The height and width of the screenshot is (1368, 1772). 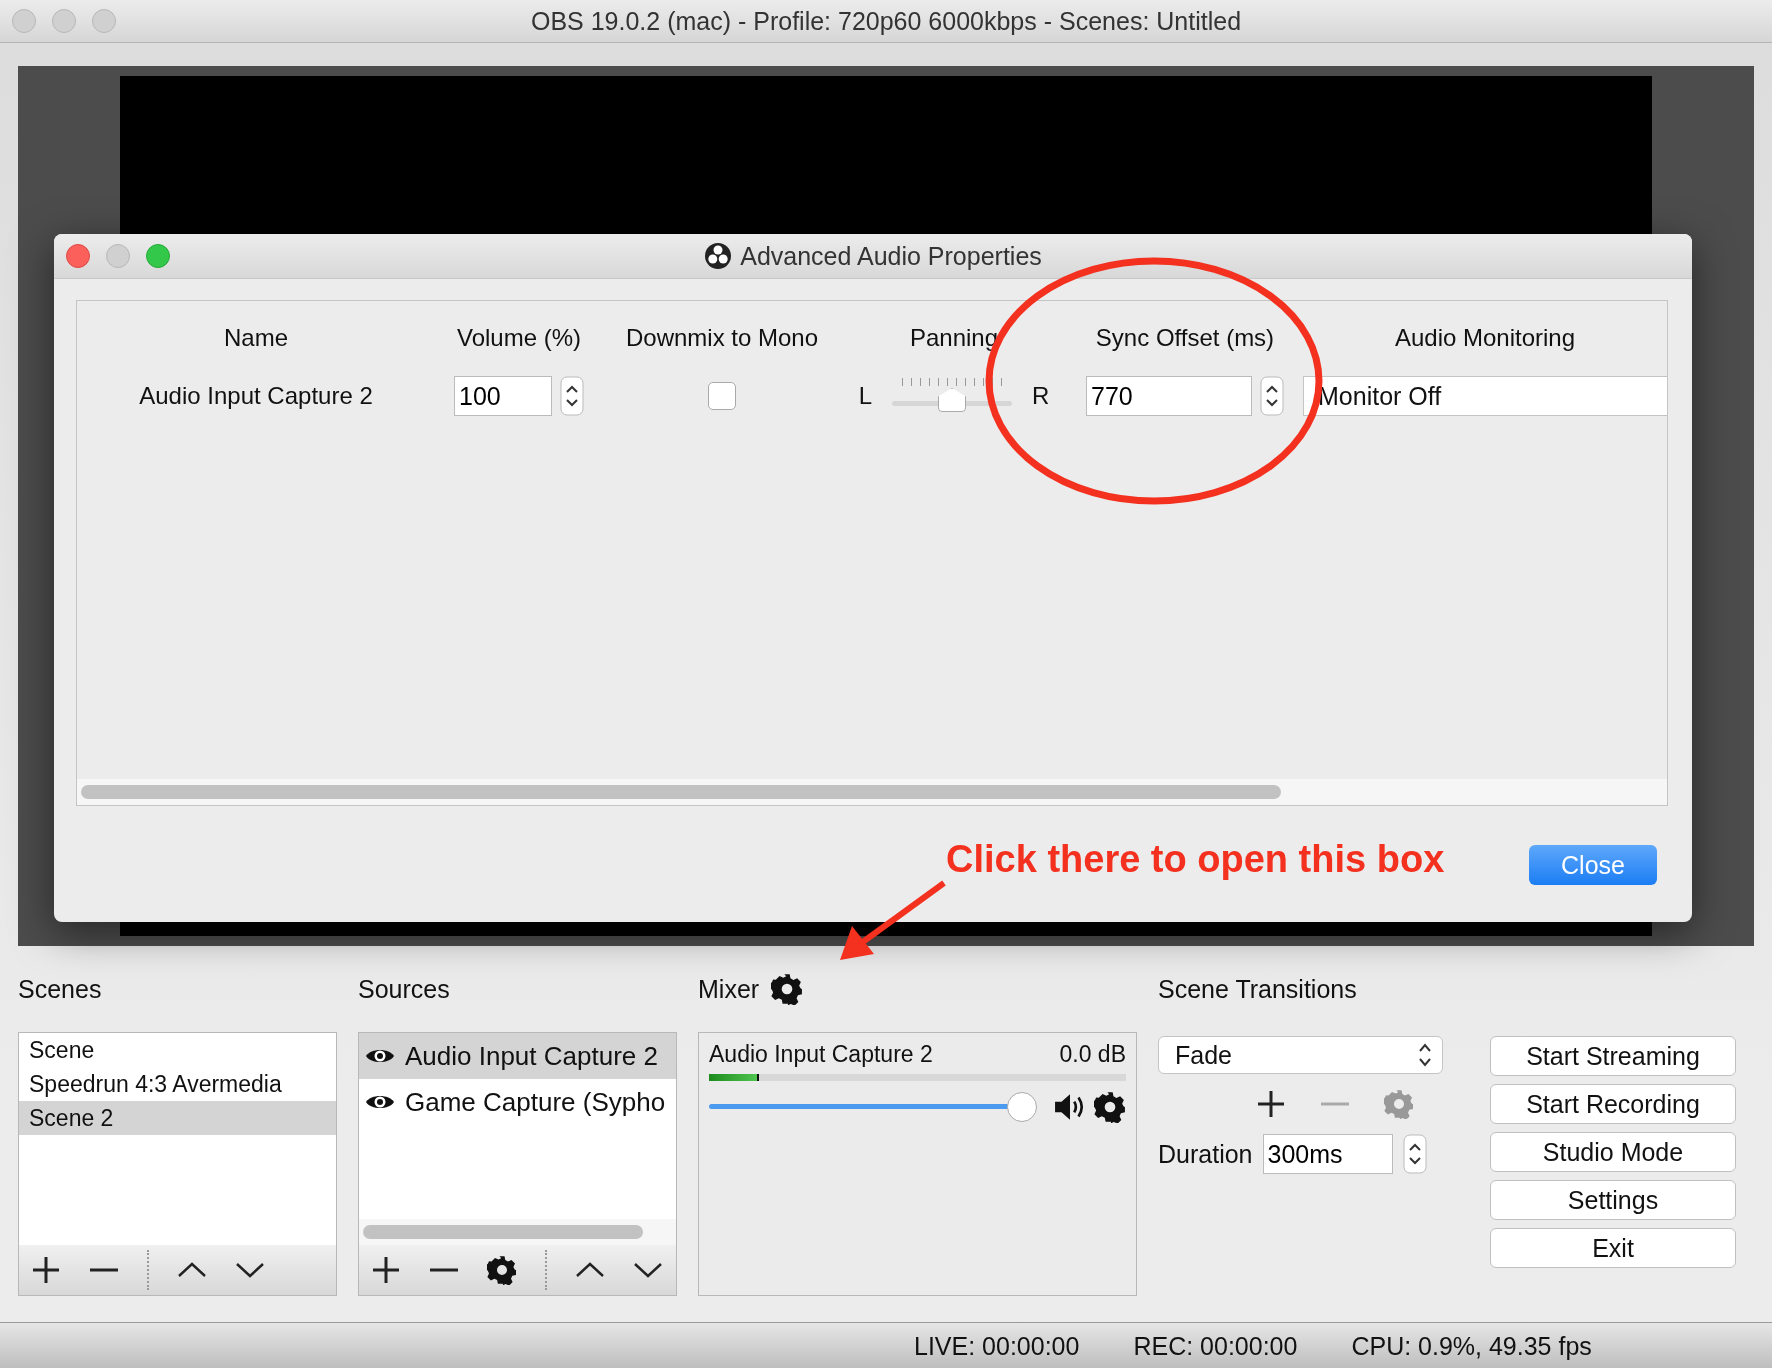 I want to click on transitions-title: Scene Transitions, so click(x=1257, y=989).